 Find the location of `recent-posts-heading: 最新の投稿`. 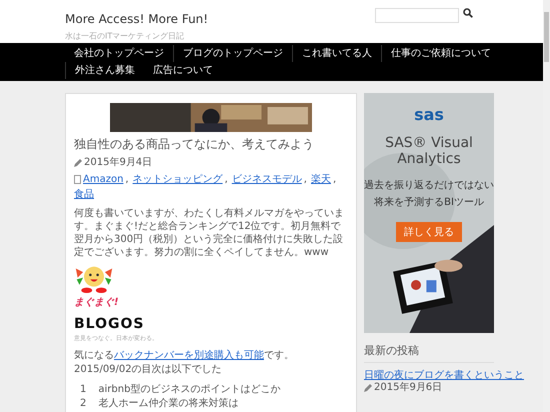

recent-posts-heading: 最新の投稿 is located at coordinates (429, 353).